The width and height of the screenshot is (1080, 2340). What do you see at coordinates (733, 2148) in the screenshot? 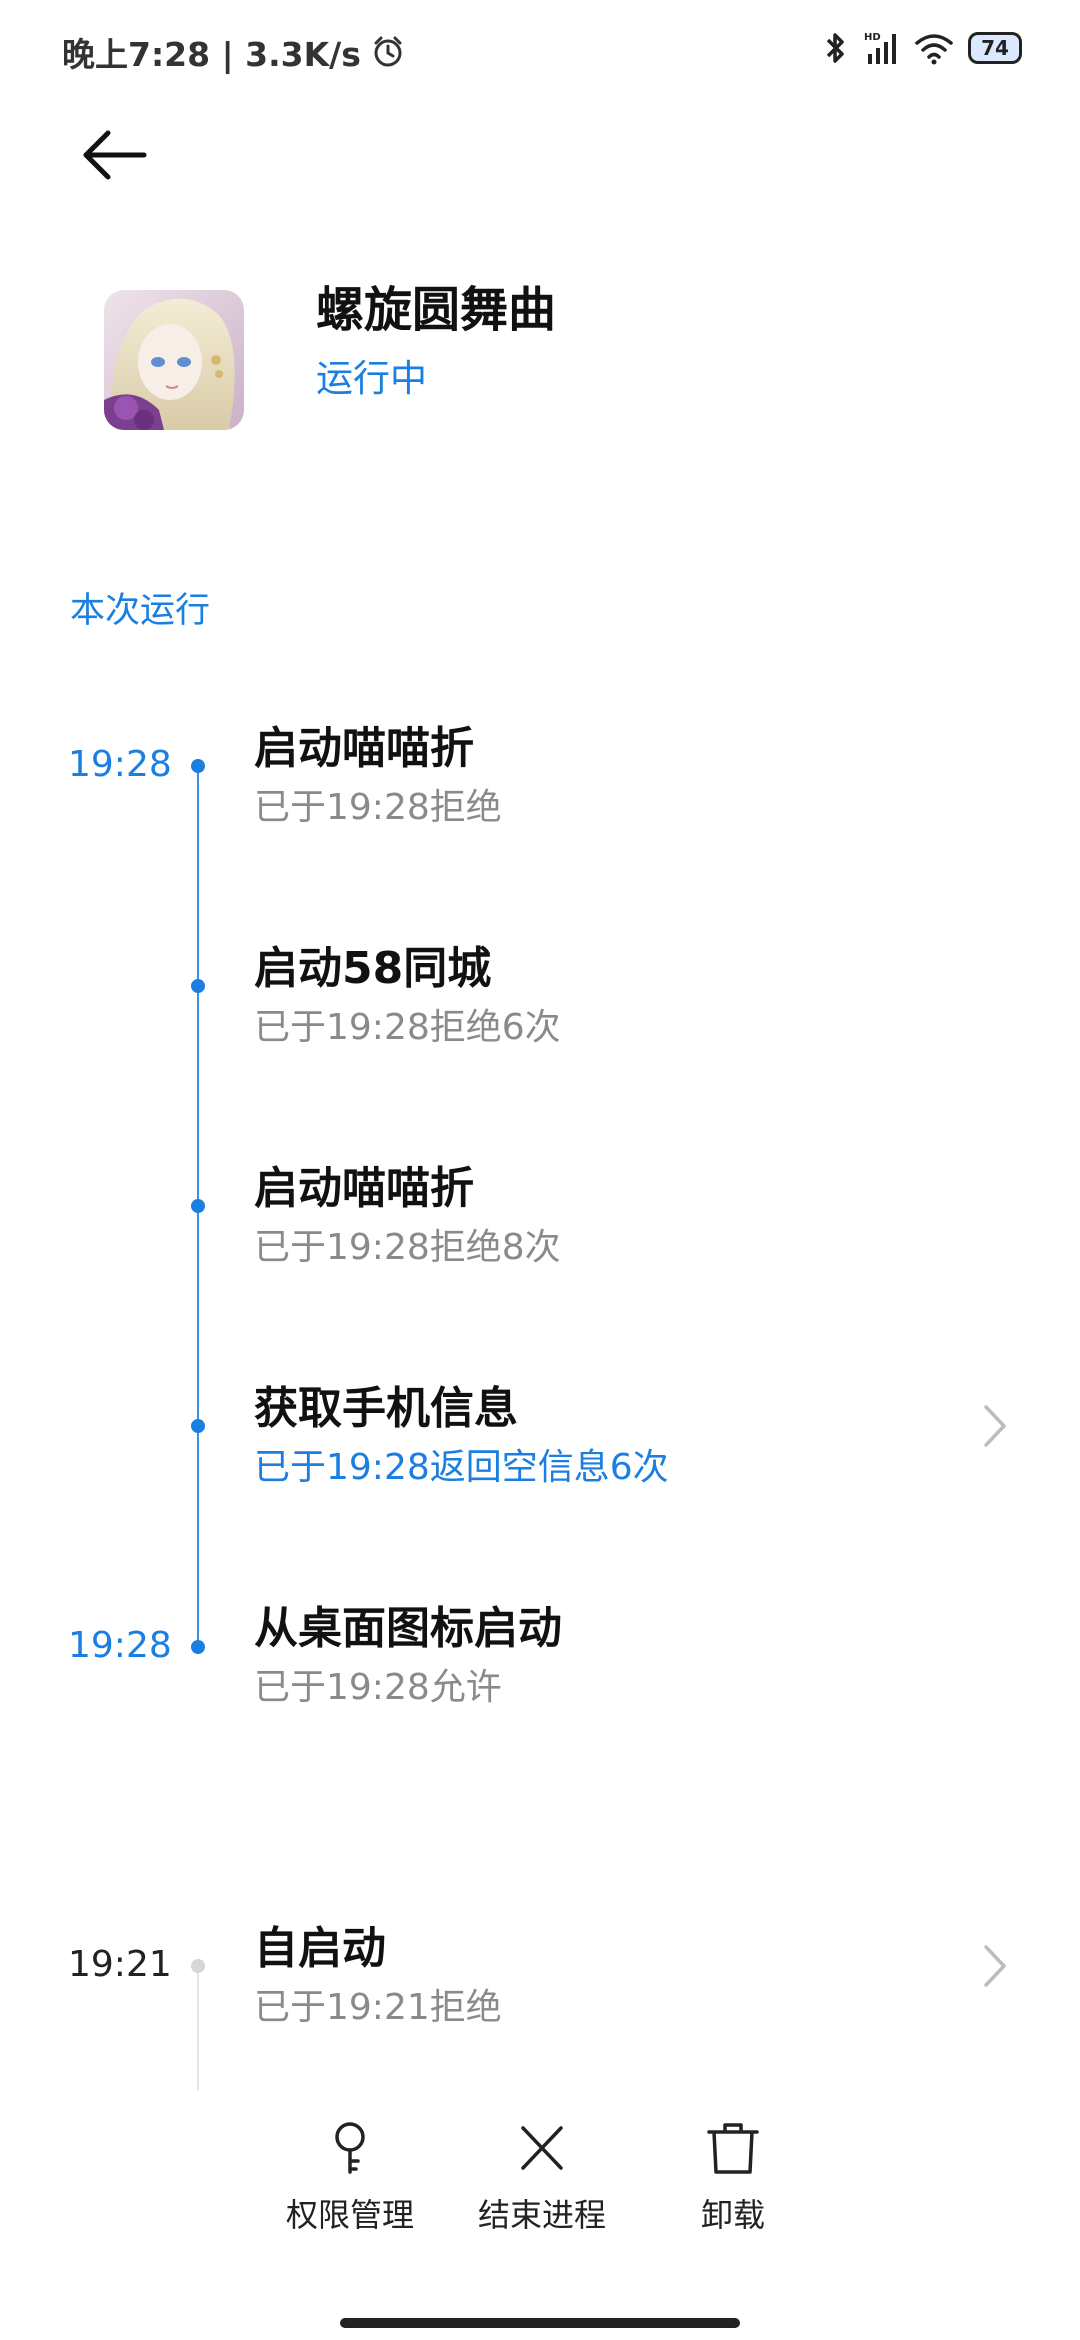
I see `trash-icon` at bounding box center [733, 2148].